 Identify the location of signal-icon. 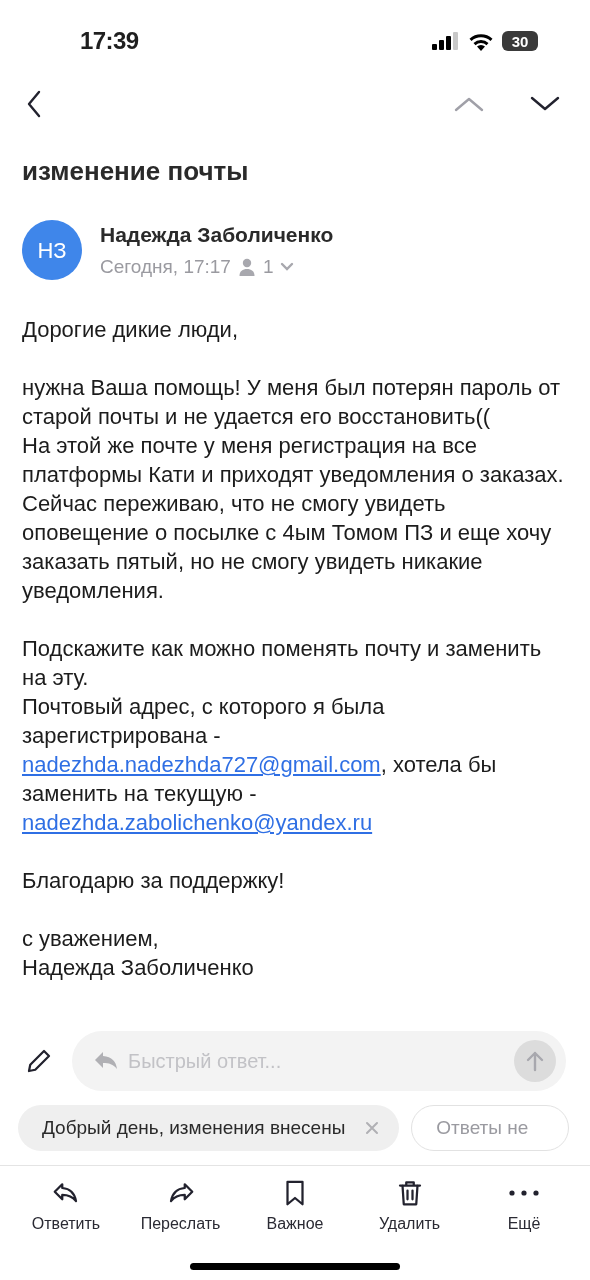
(446, 41).